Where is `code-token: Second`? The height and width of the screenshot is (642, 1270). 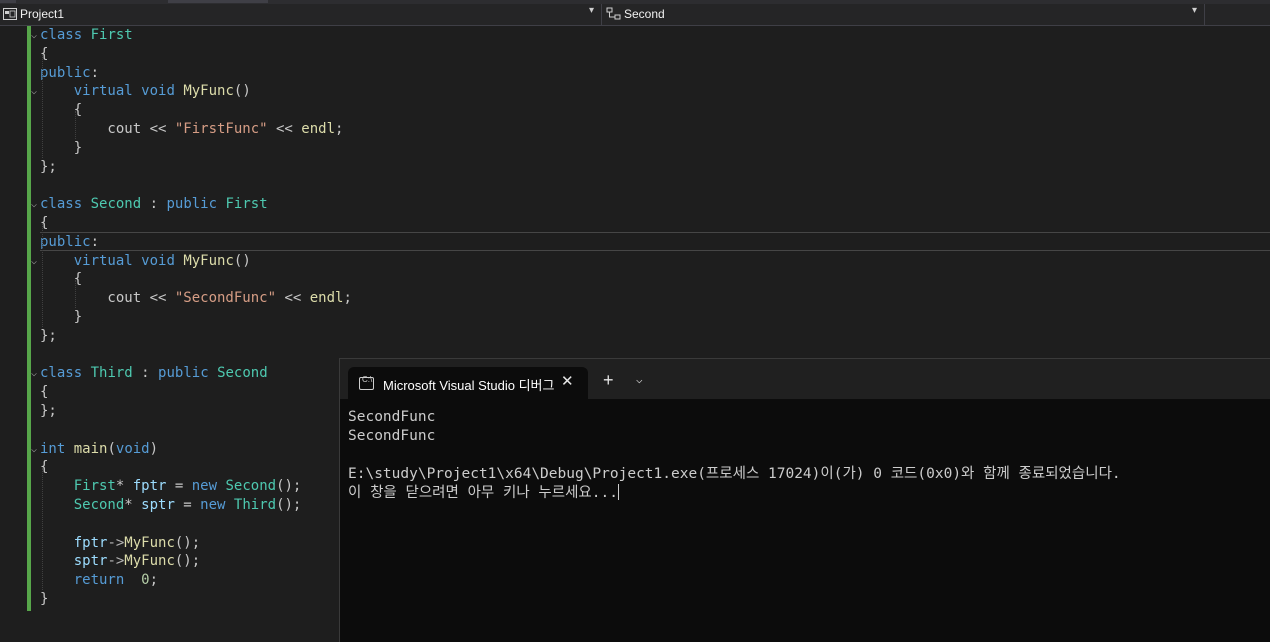
code-token: Second is located at coordinates (116, 204).